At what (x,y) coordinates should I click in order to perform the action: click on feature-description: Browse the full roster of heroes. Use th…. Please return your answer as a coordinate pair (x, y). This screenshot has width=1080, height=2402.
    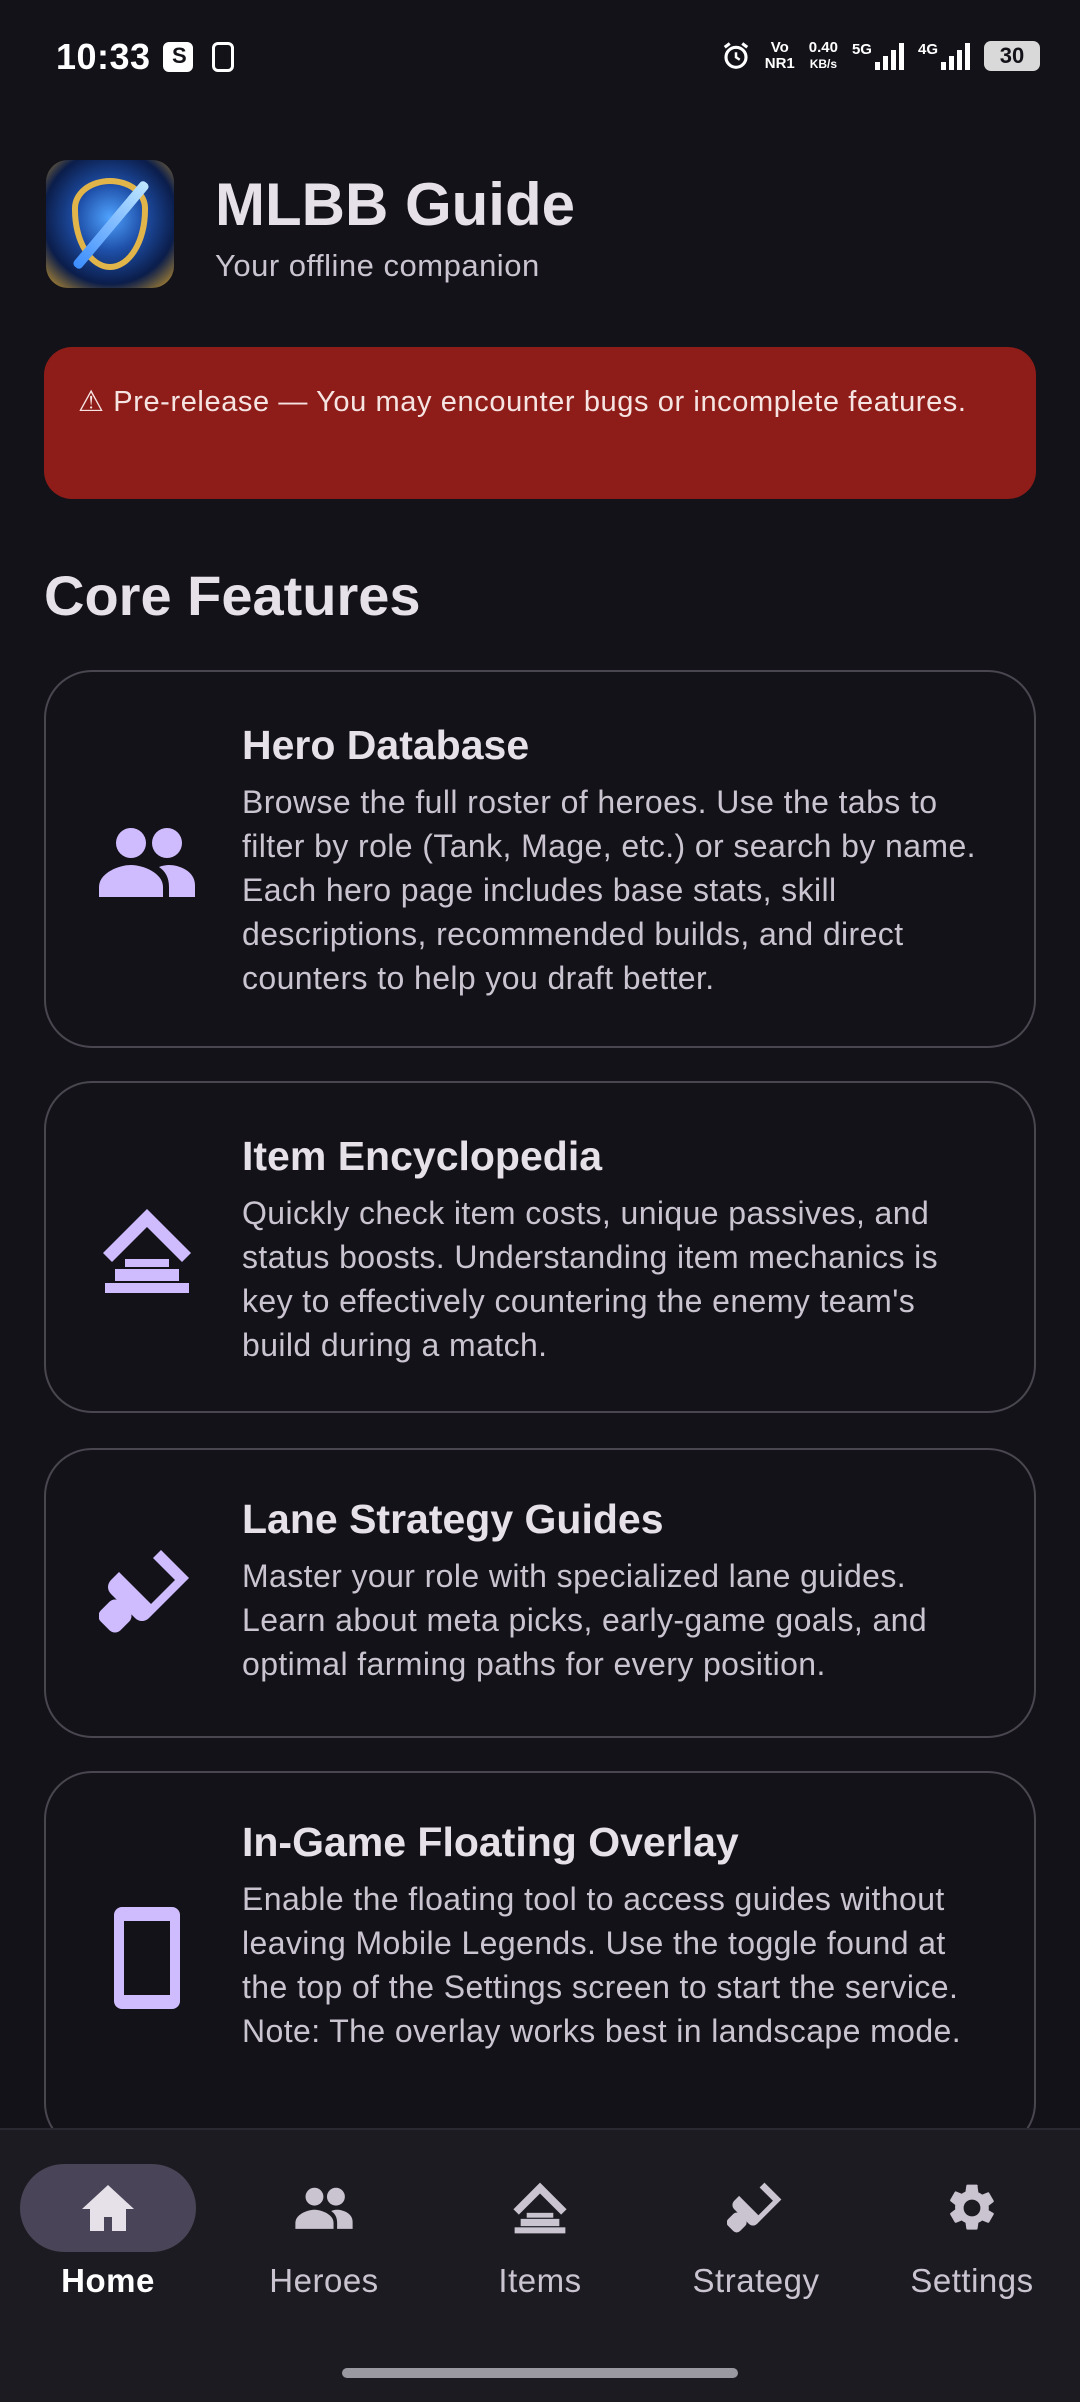
    Looking at the image, I should click on (609, 890).